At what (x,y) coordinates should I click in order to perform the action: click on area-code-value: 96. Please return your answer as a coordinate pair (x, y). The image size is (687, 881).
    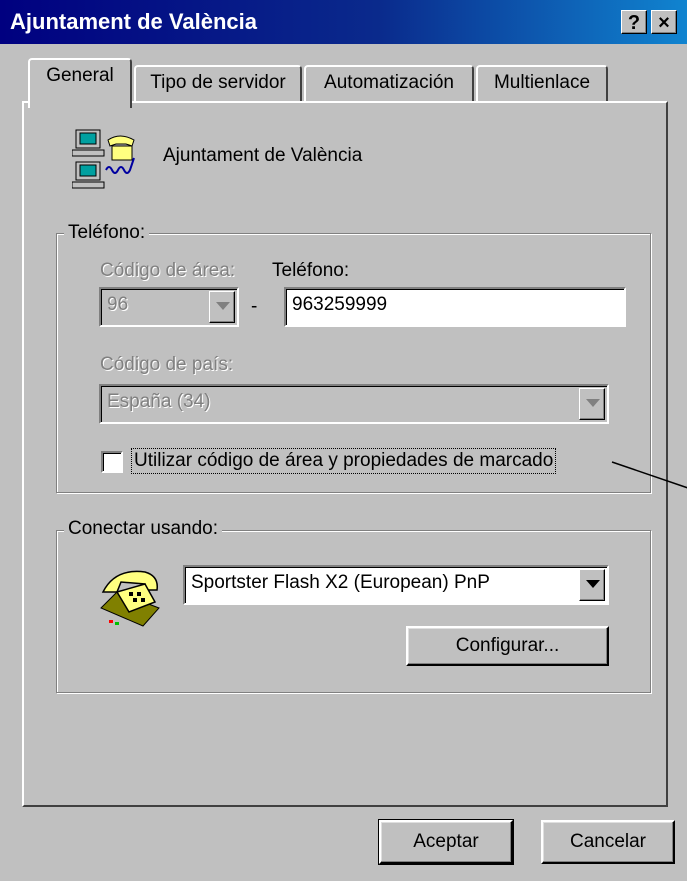
    Looking at the image, I should click on (118, 304).